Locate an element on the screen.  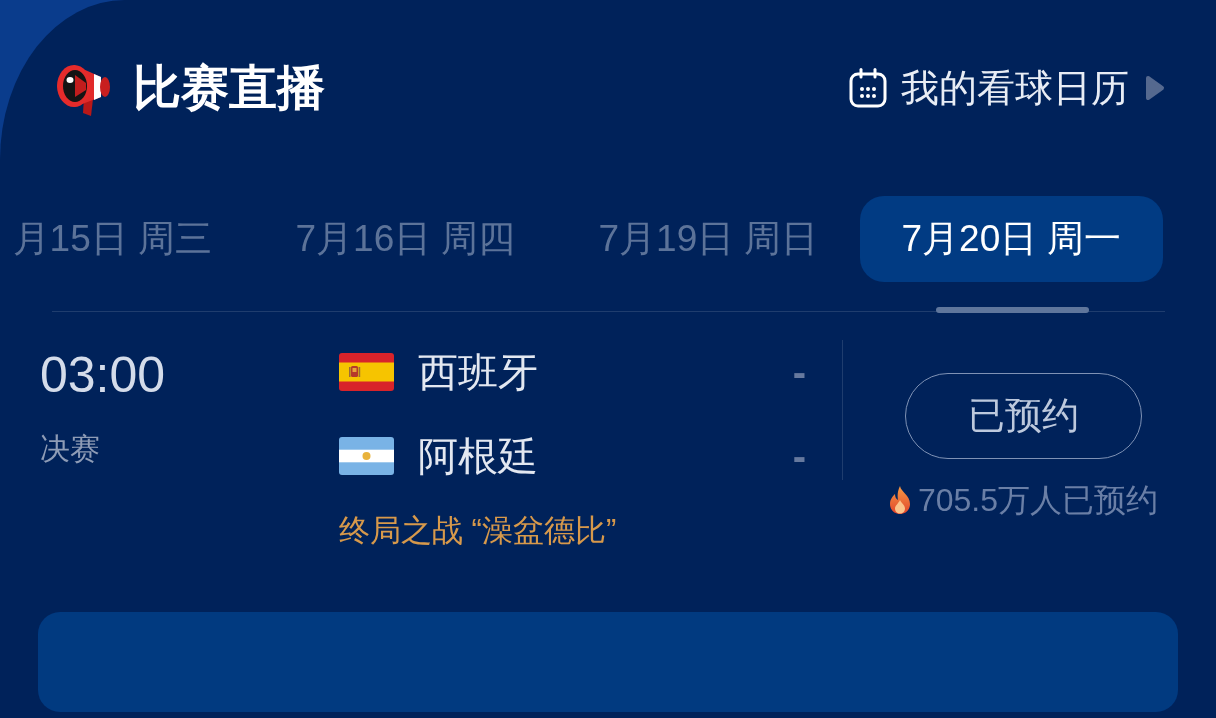
team-name: 西班牙 is located at coordinates (478, 372).